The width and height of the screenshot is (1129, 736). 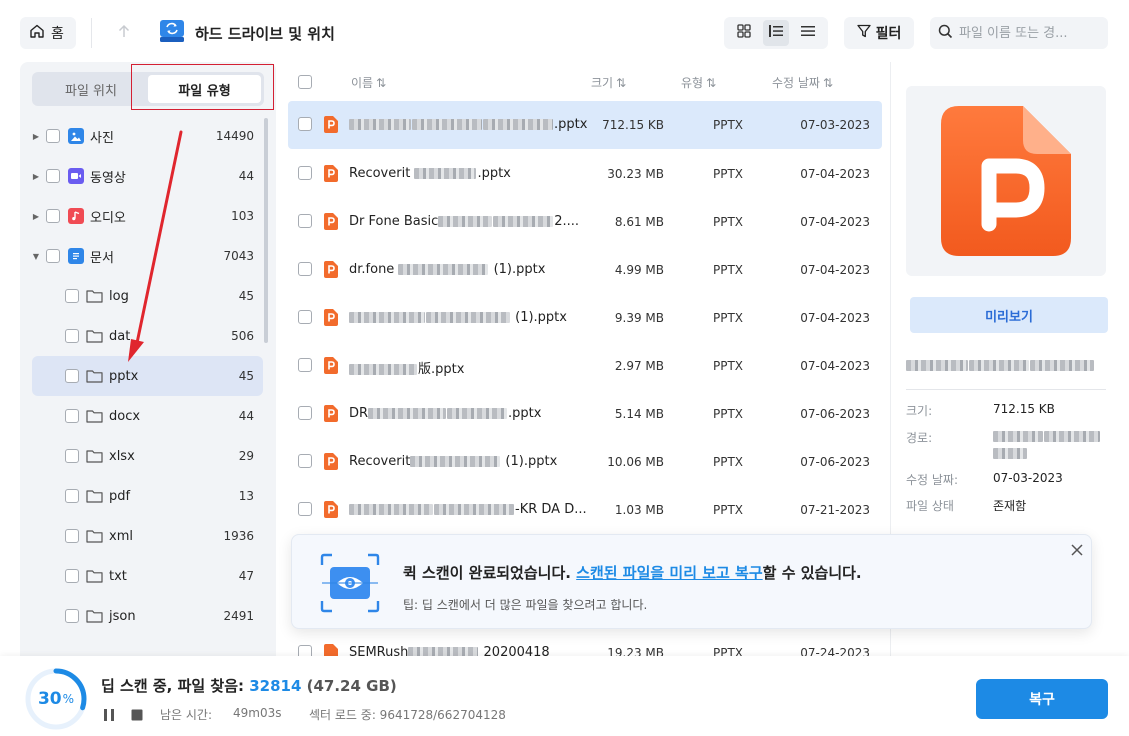 What do you see at coordinates (698, 82) in the screenshot?
I see `sort-by-type: 유형 ⇅` at bounding box center [698, 82].